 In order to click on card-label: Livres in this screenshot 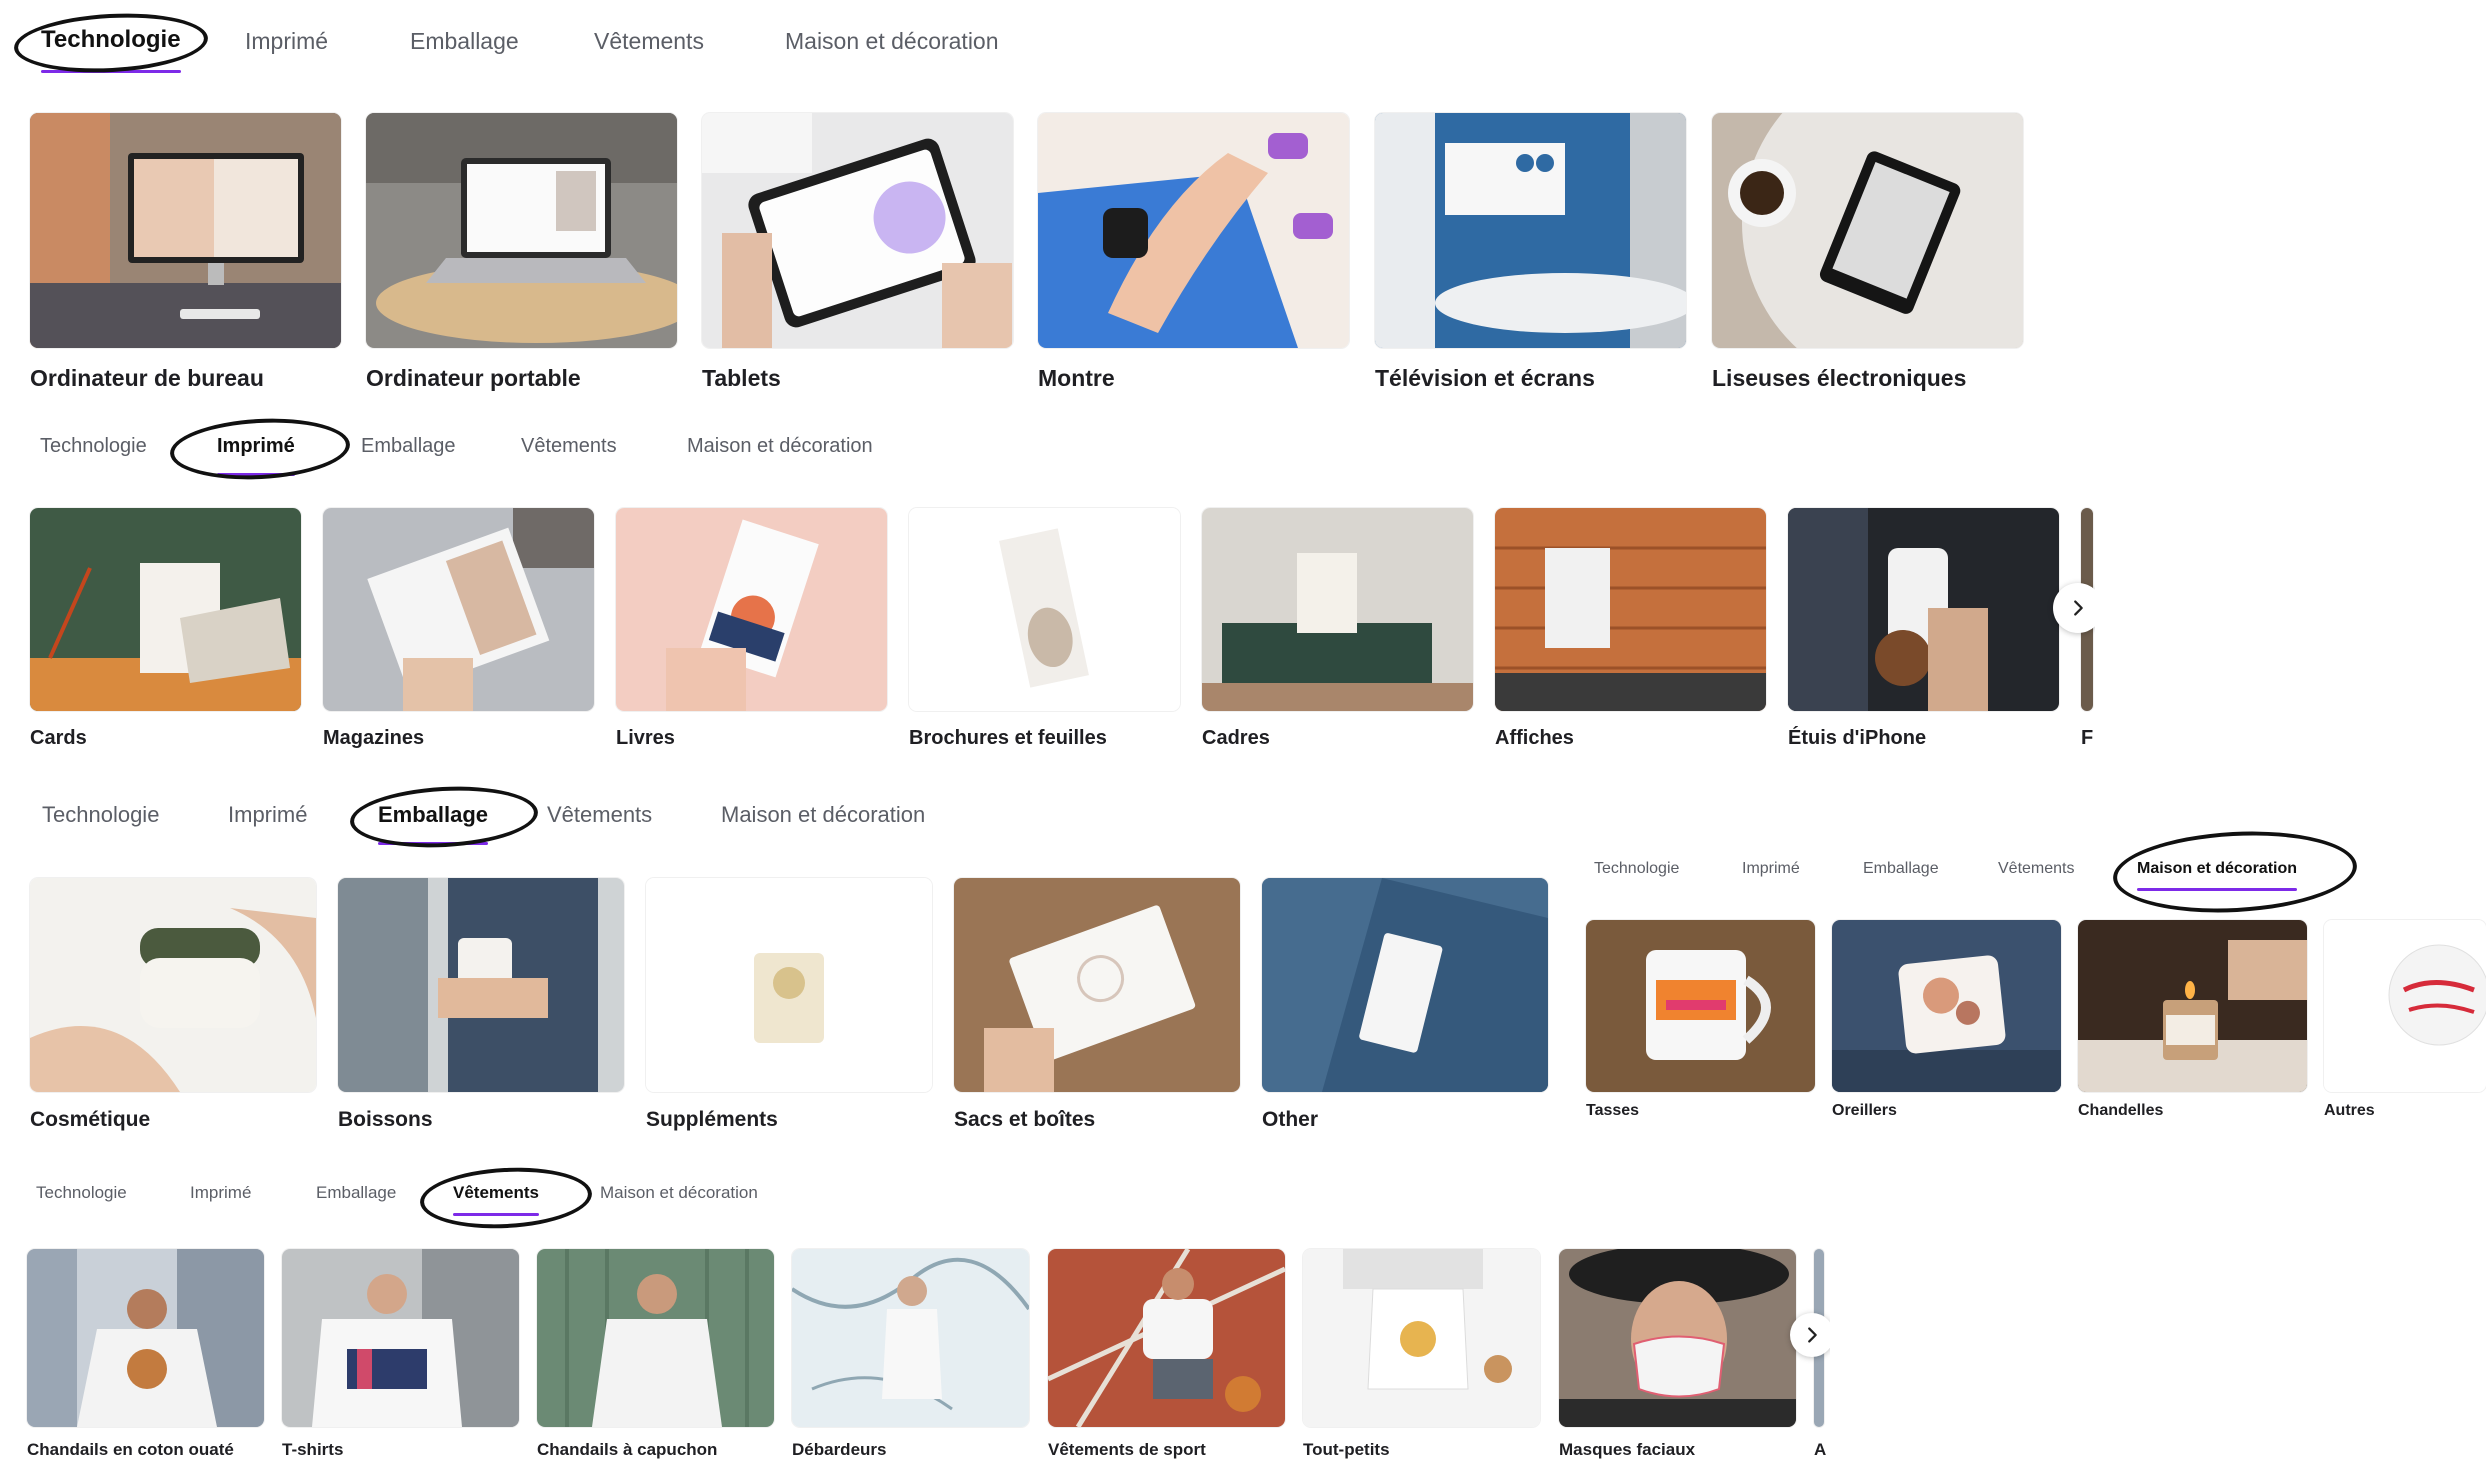, I will do `click(645, 738)`.